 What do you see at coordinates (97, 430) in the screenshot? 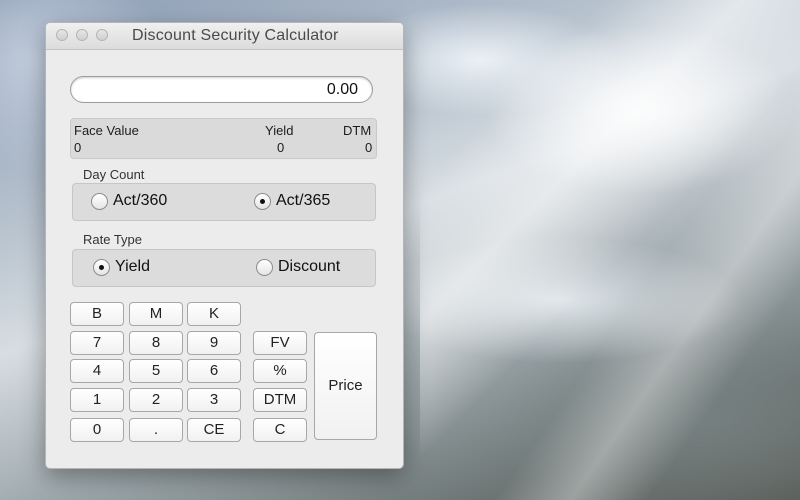
I see `key-0: 0` at bounding box center [97, 430].